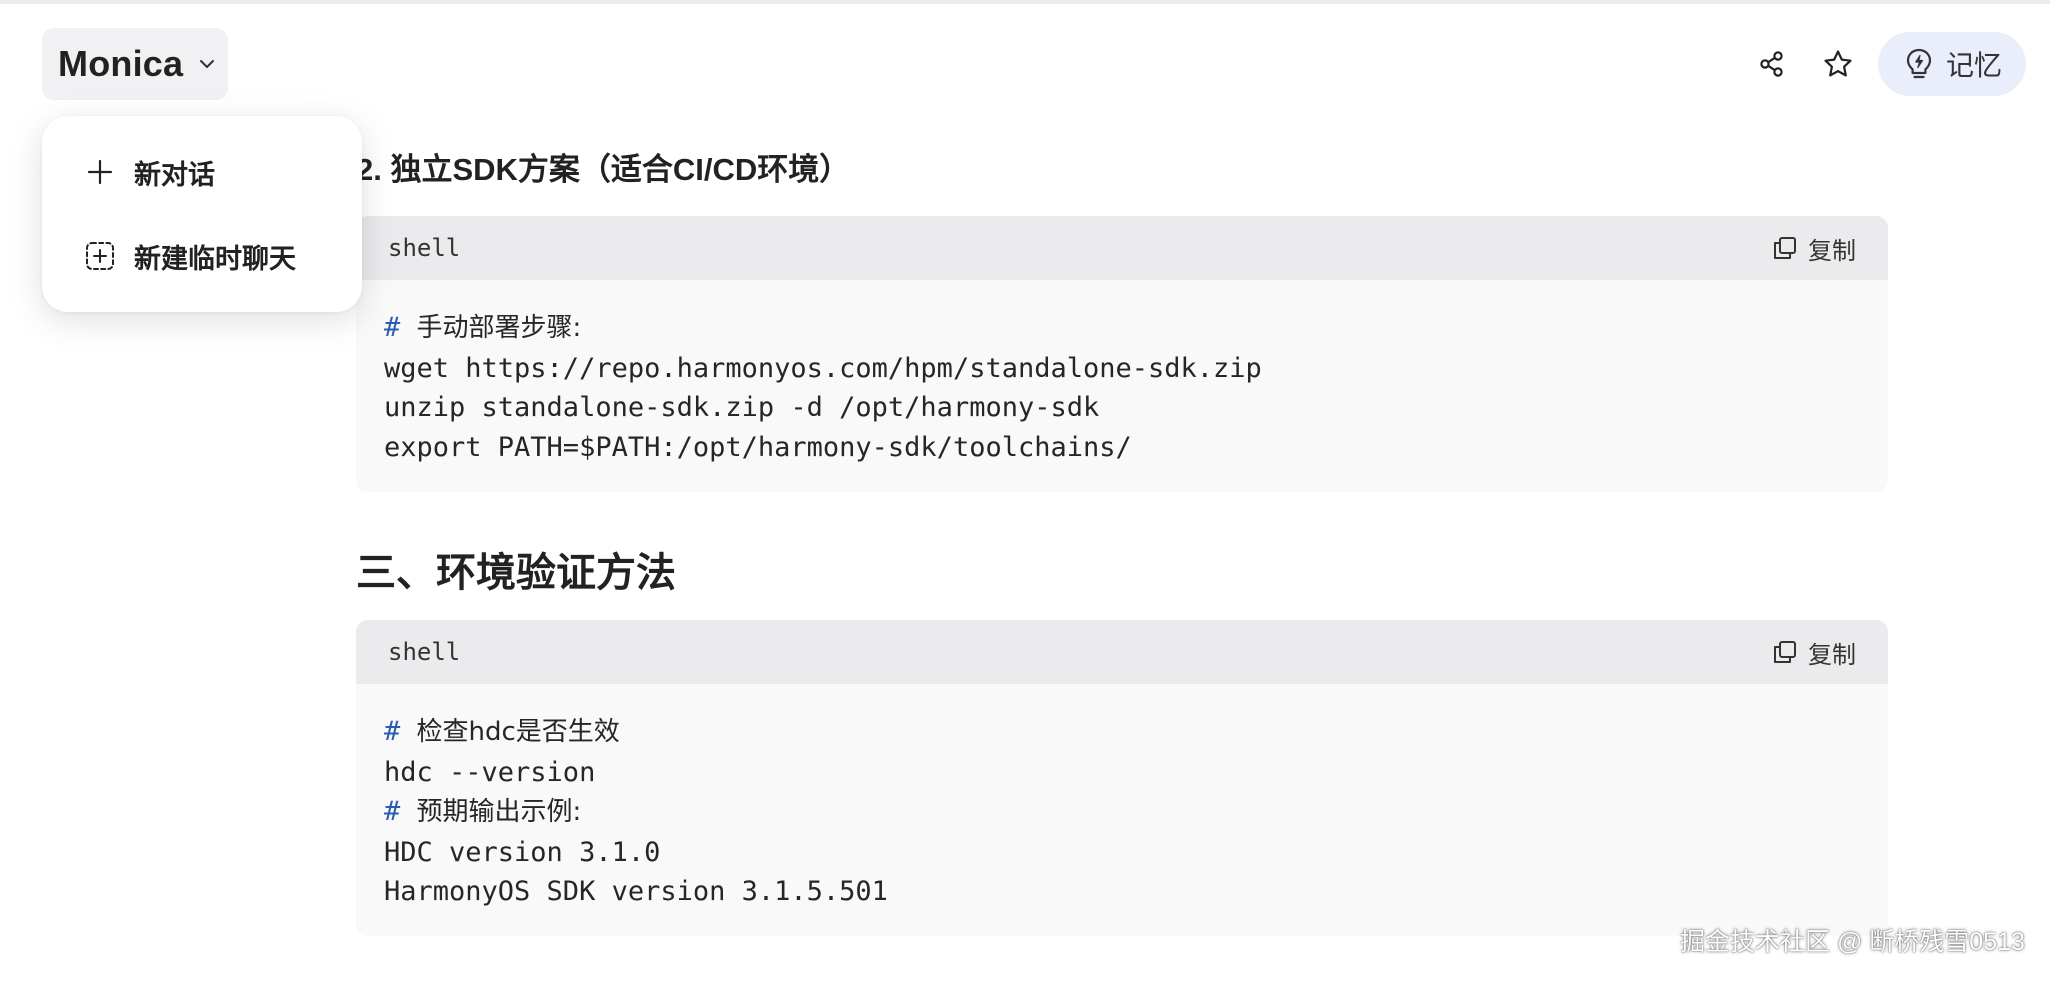 This screenshot has height=982, width=2050. I want to click on dashed-plus-icon, so click(100, 256).